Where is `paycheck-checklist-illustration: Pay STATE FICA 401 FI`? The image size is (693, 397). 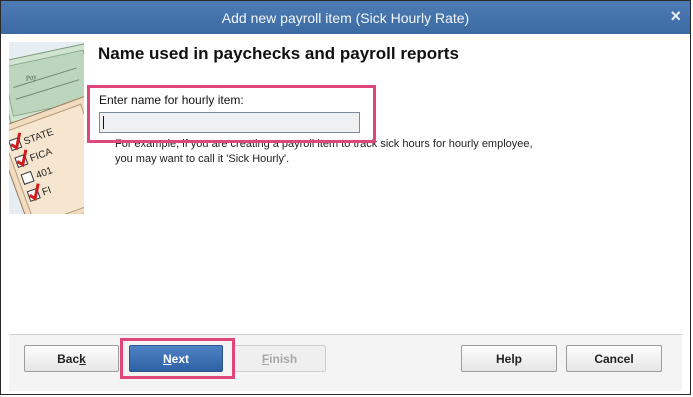
paycheck-checklist-illustration: Pay STATE FICA 401 FI is located at coordinates (46, 128).